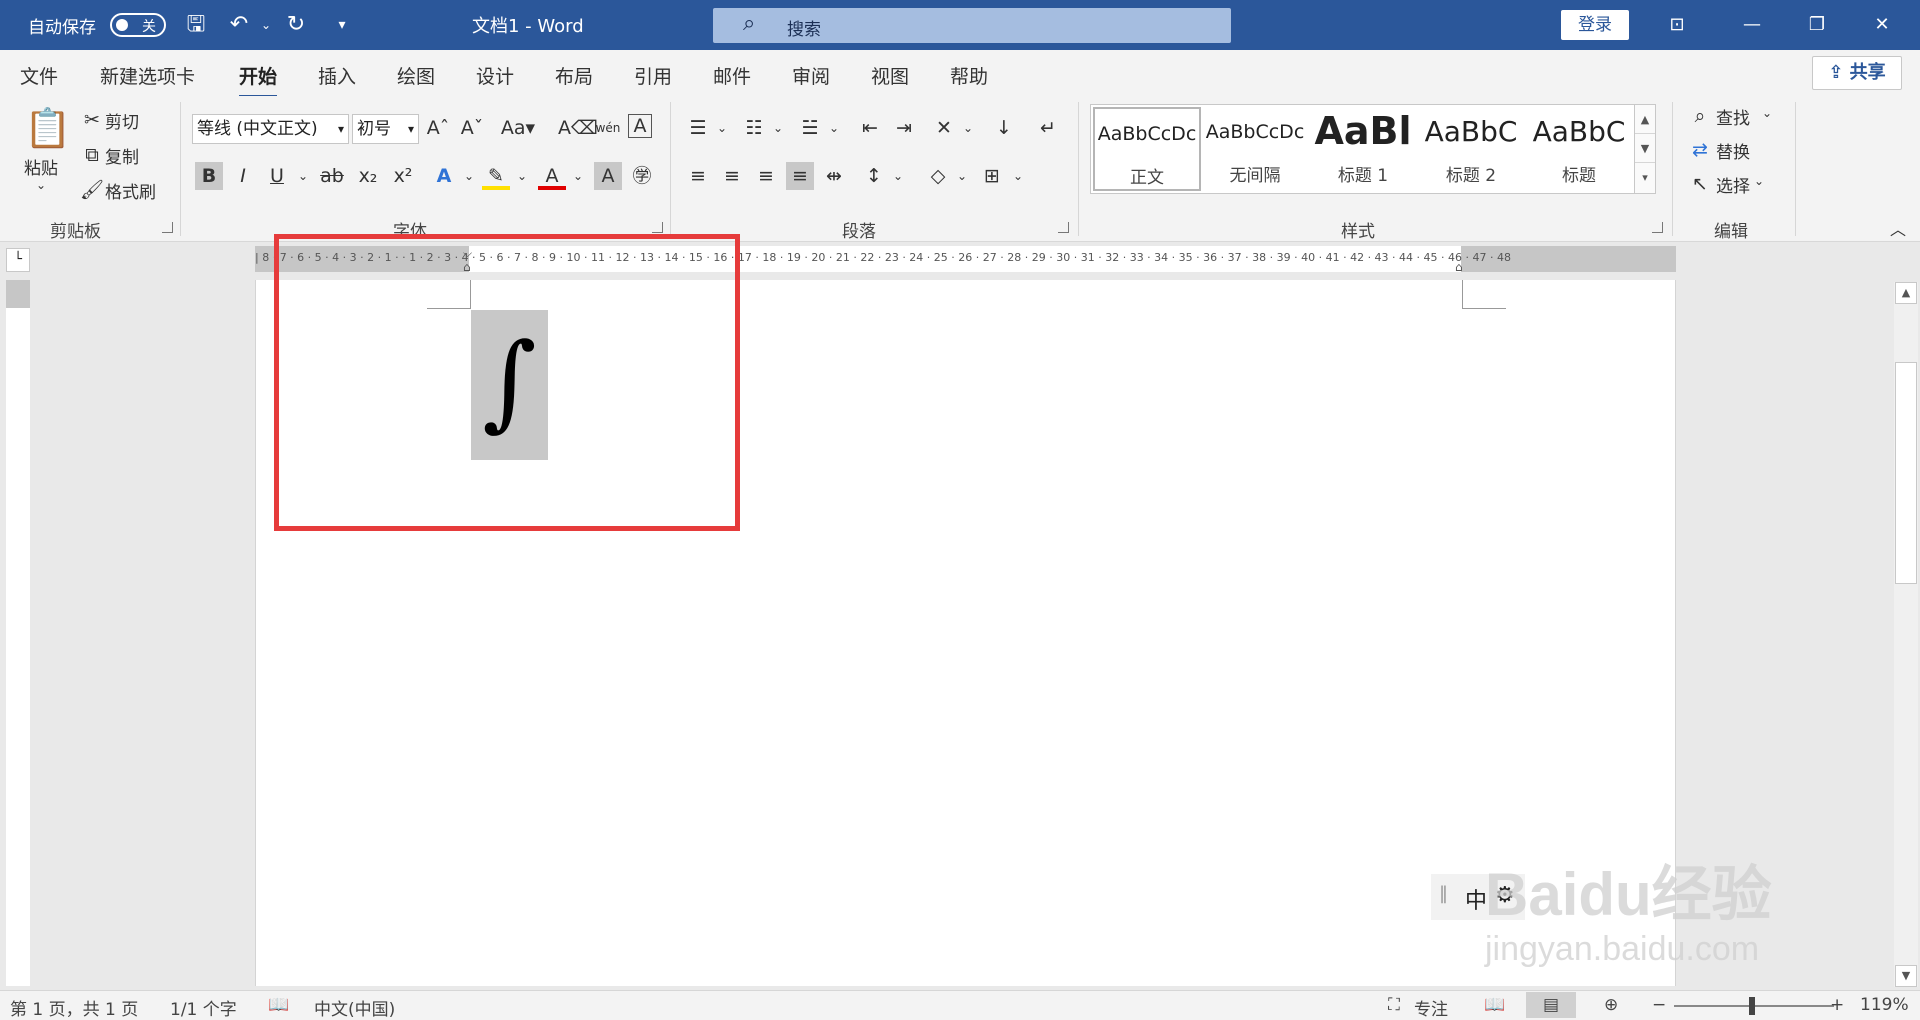  Describe the element at coordinates (243, 176) in the screenshot. I see `italic-icon: I` at that location.